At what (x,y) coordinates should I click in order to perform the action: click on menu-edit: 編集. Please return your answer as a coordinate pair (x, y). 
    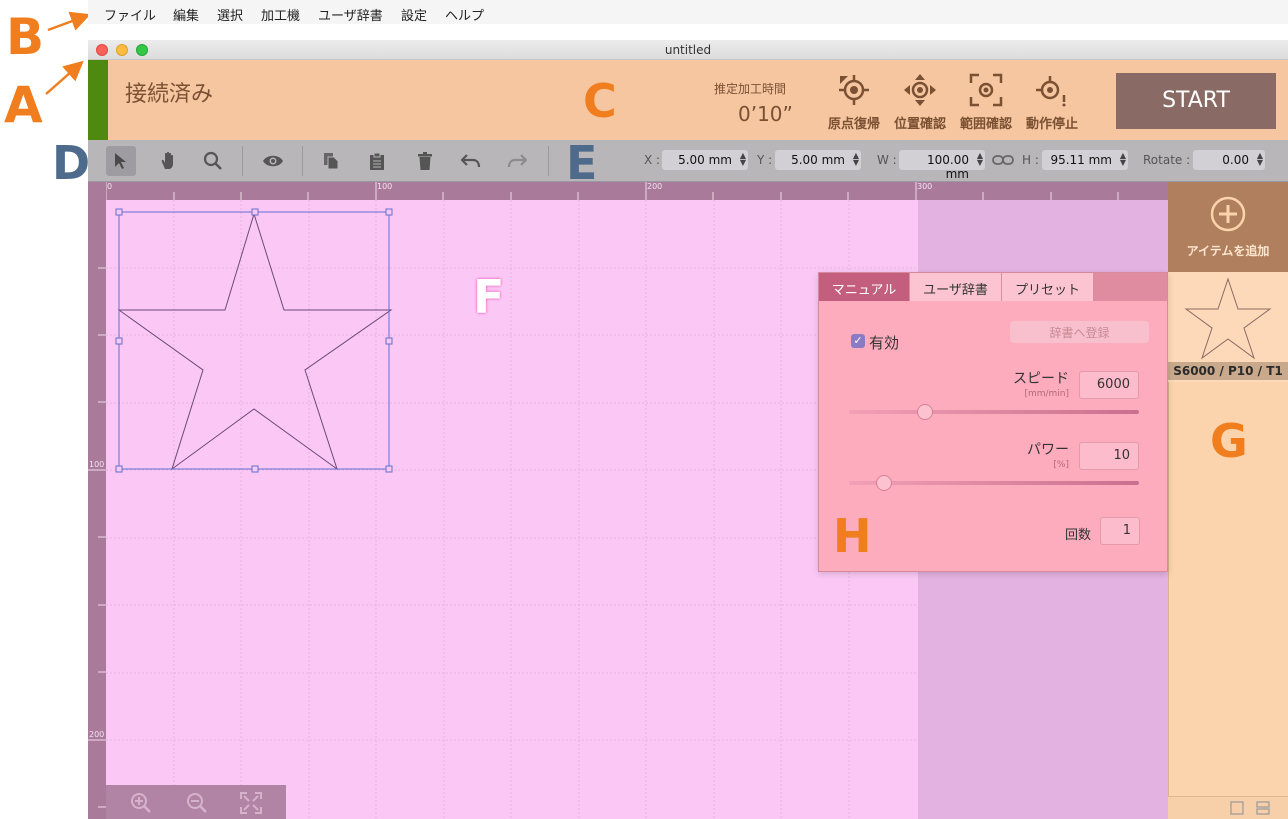
    Looking at the image, I should click on (186, 14).